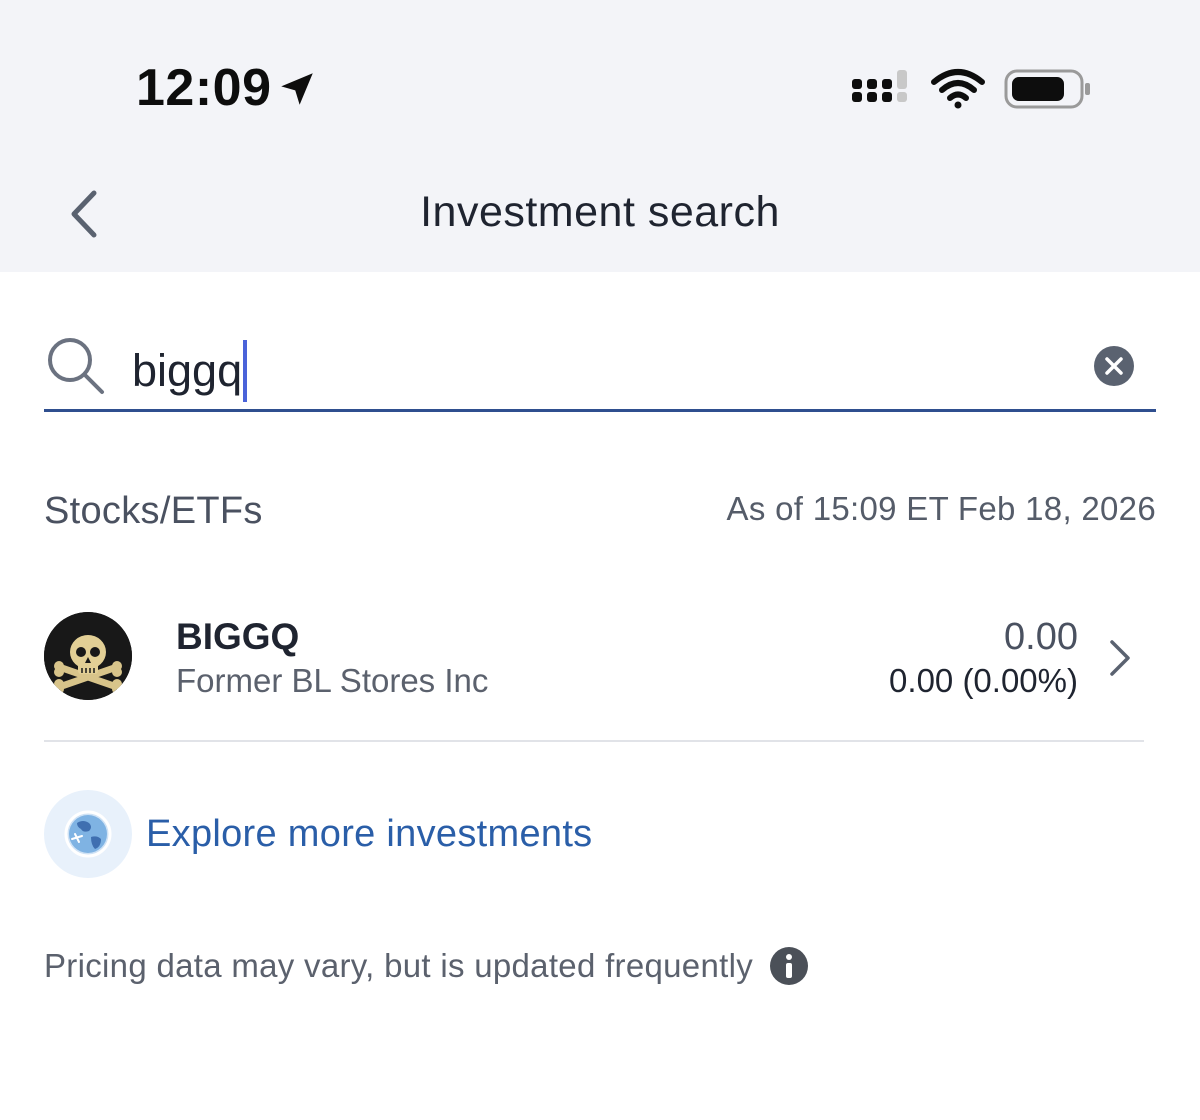 The width and height of the screenshot is (1200, 1120). Describe the element at coordinates (297, 89) in the screenshot. I see `location-arrow-icon` at that location.